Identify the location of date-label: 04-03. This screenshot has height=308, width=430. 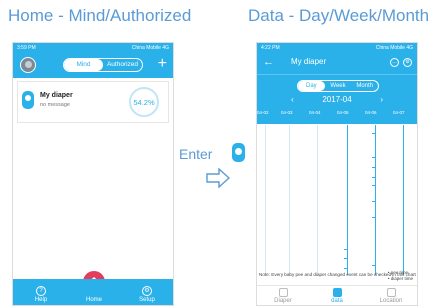
(287, 112).